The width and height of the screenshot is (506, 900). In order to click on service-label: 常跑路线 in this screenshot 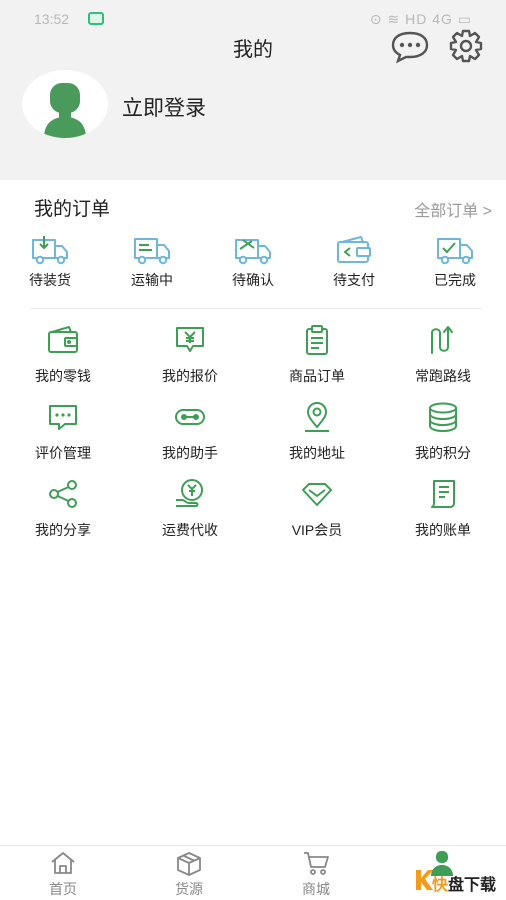, I will do `click(443, 376)`.